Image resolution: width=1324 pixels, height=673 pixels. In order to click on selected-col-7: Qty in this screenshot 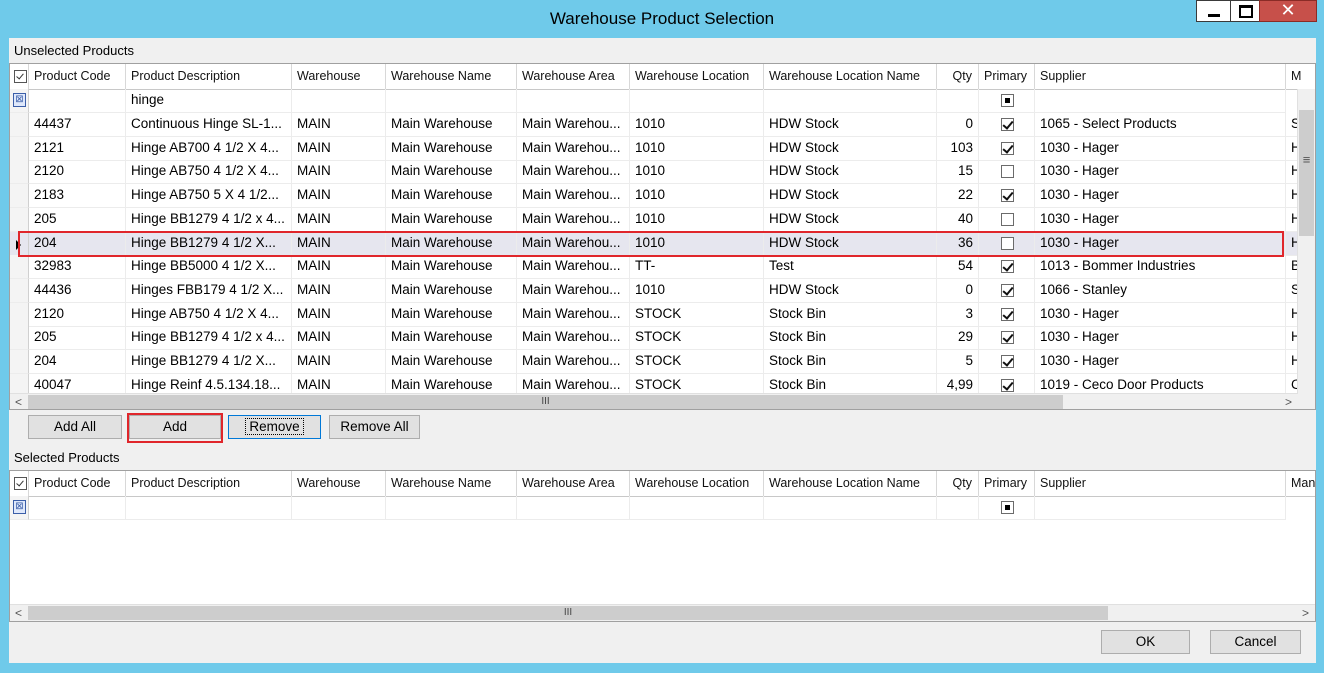, I will do `click(958, 483)`.